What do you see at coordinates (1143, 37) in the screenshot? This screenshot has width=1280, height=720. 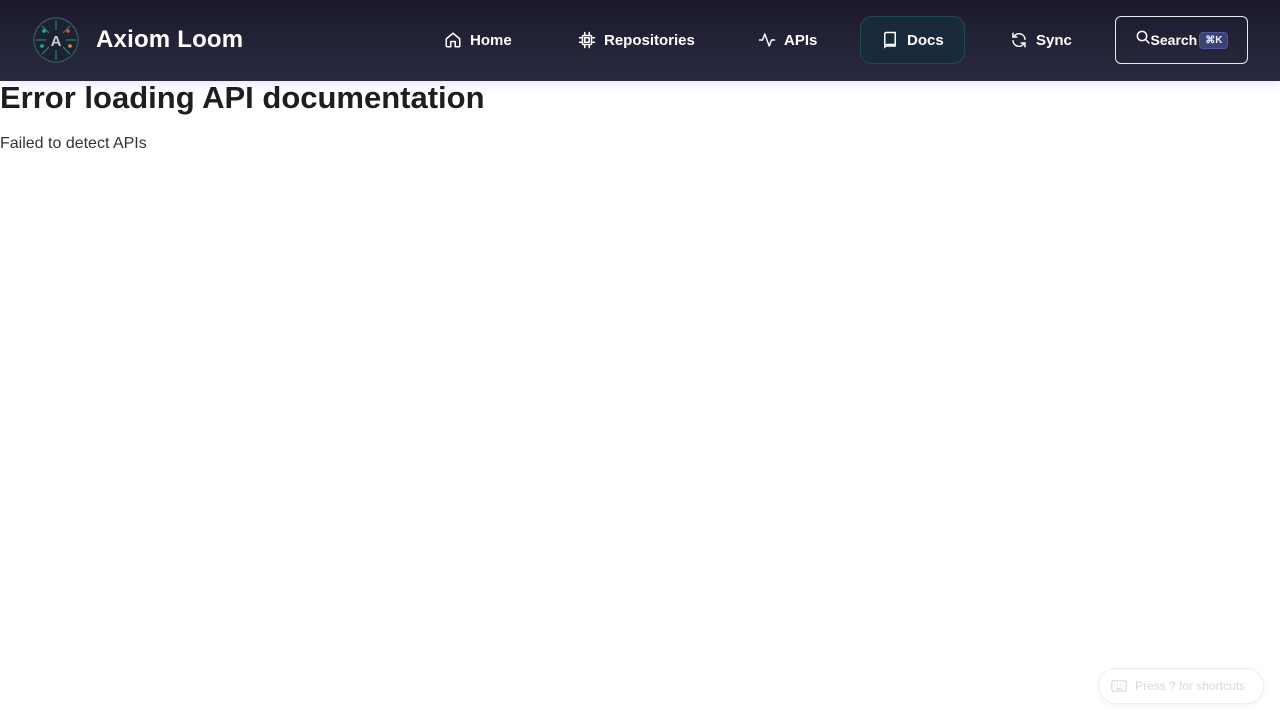 I see `search-icon` at bounding box center [1143, 37].